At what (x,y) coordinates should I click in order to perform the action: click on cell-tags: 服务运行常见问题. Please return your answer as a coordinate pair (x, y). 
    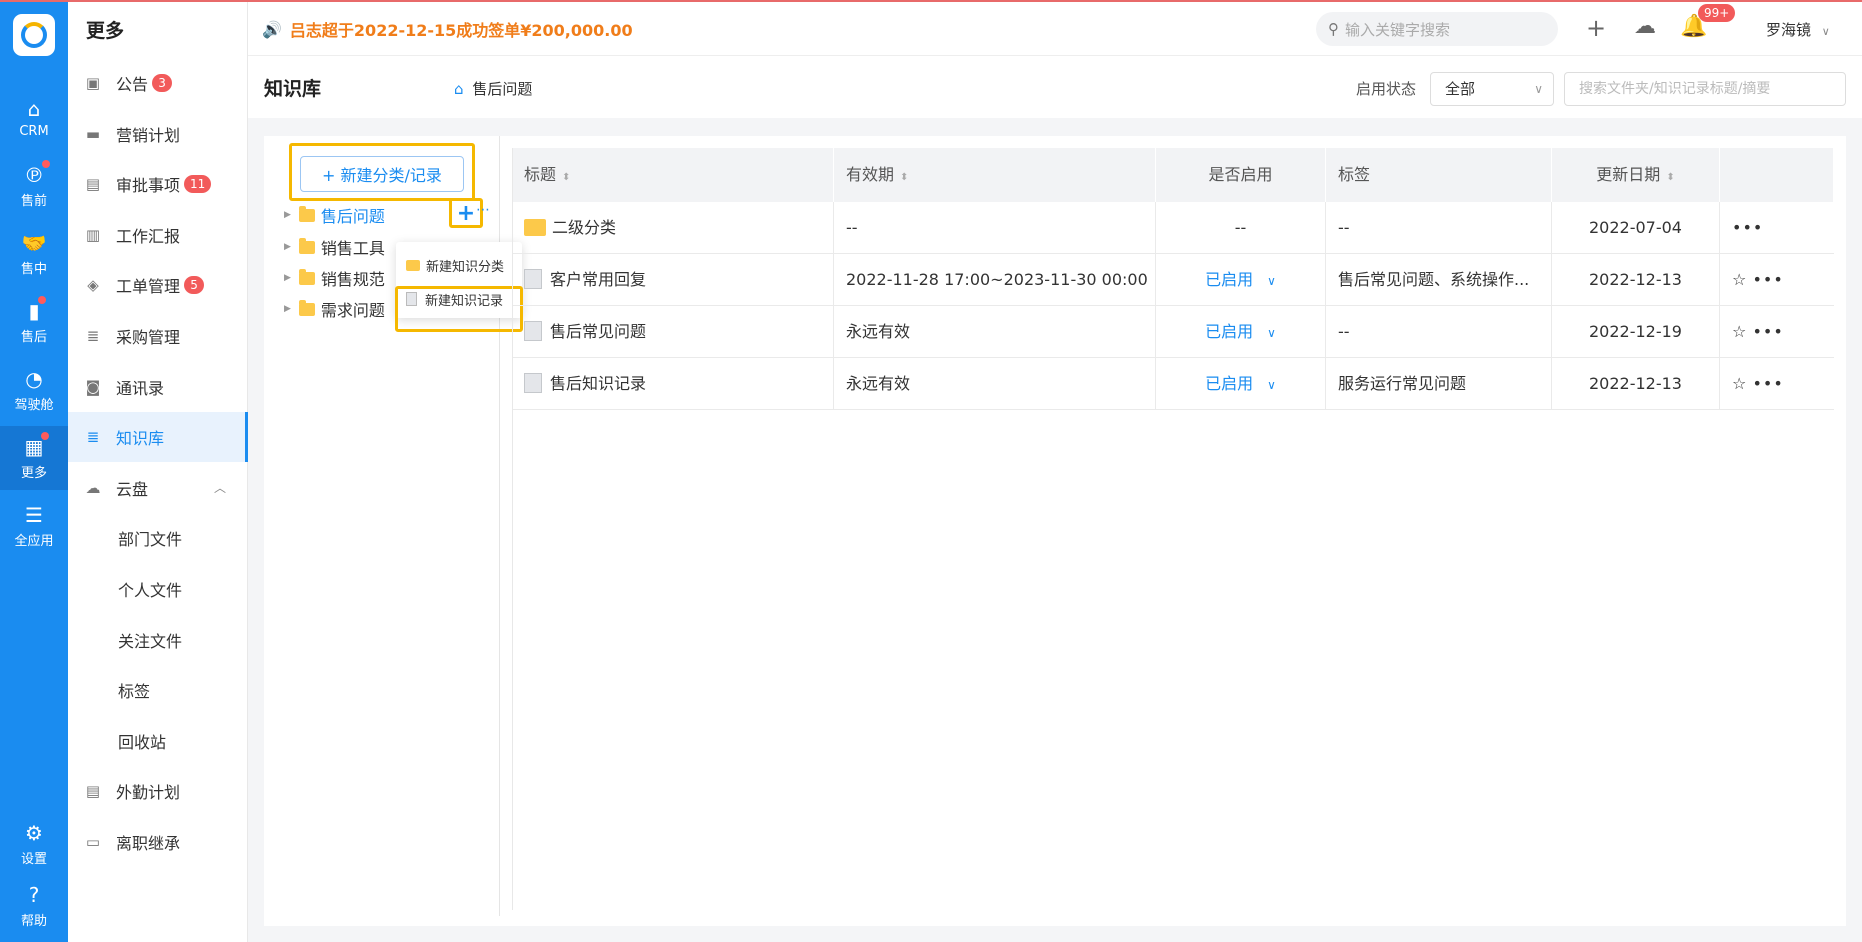
    Looking at the image, I should click on (1439, 384).